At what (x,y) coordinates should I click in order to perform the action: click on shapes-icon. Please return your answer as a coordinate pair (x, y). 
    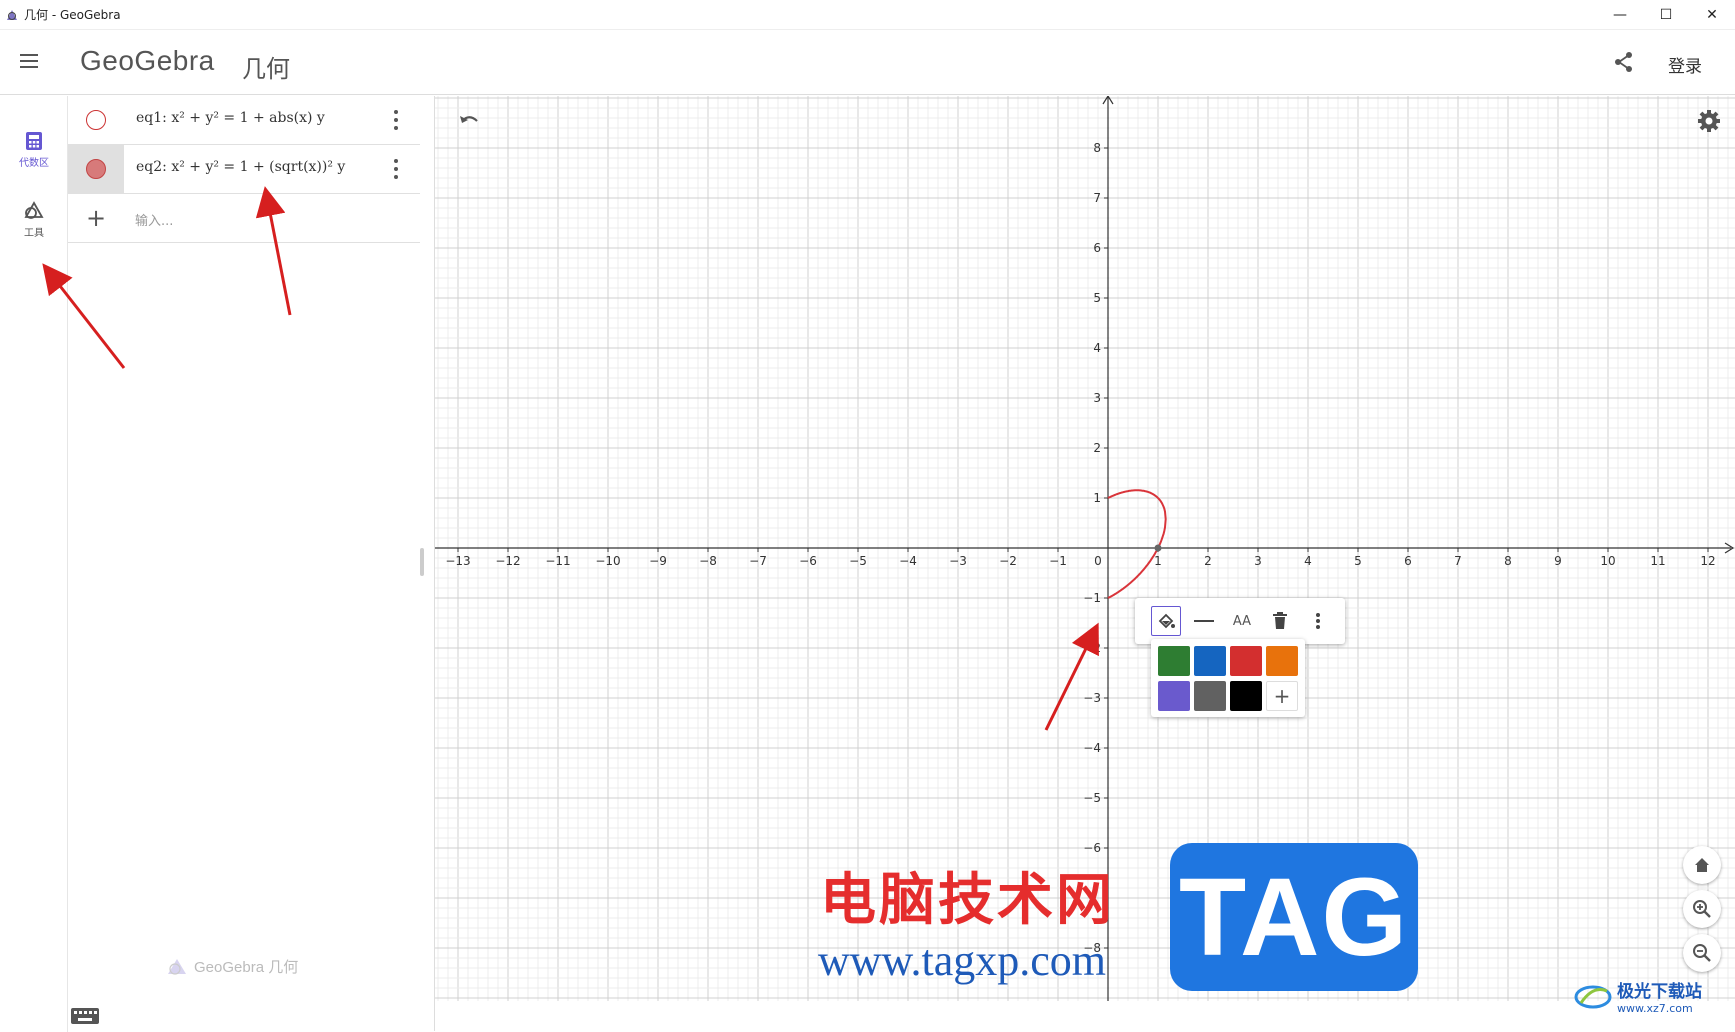
    Looking at the image, I should click on (34, 210).